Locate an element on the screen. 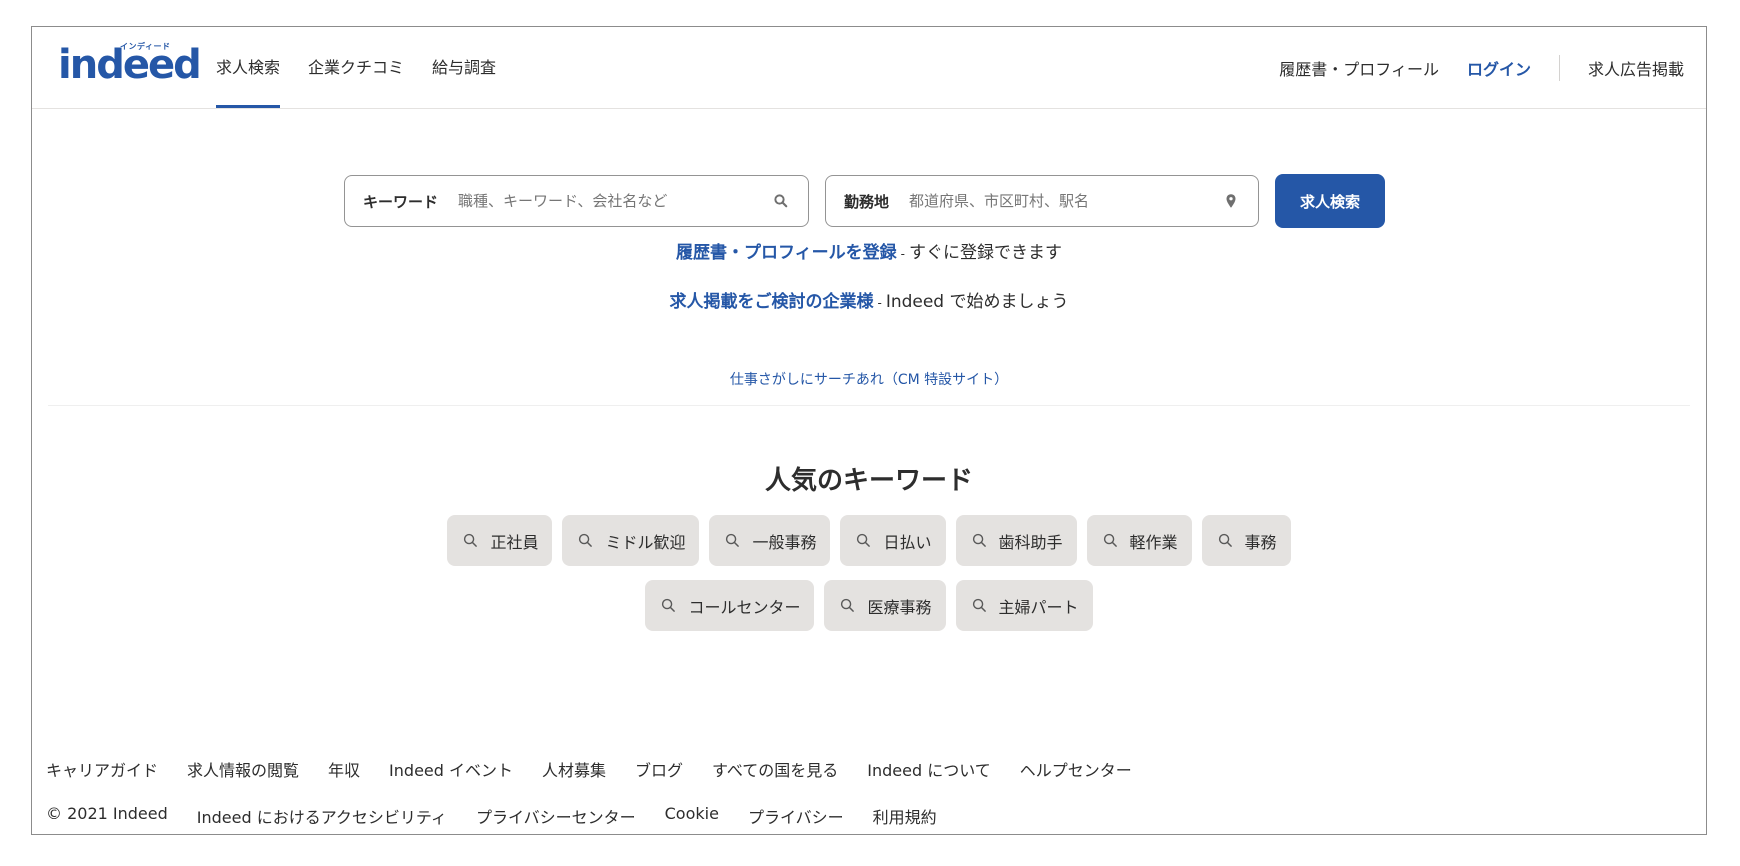 The height and width of the screenshot is (866, 1740). keyword-label: 主婦パート is located at coordinates (1038, 607).